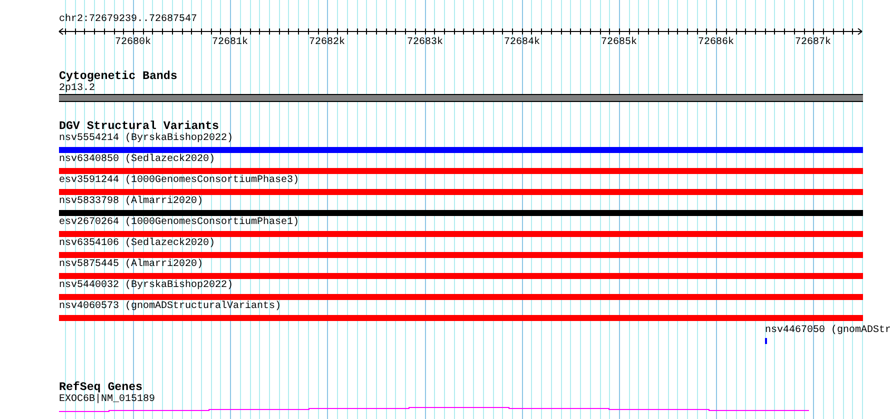  Describe the element at coordinates (131, 201) in the screenshot. I see `feature-label: nsv5833798 (Almarri2020)` at that location.